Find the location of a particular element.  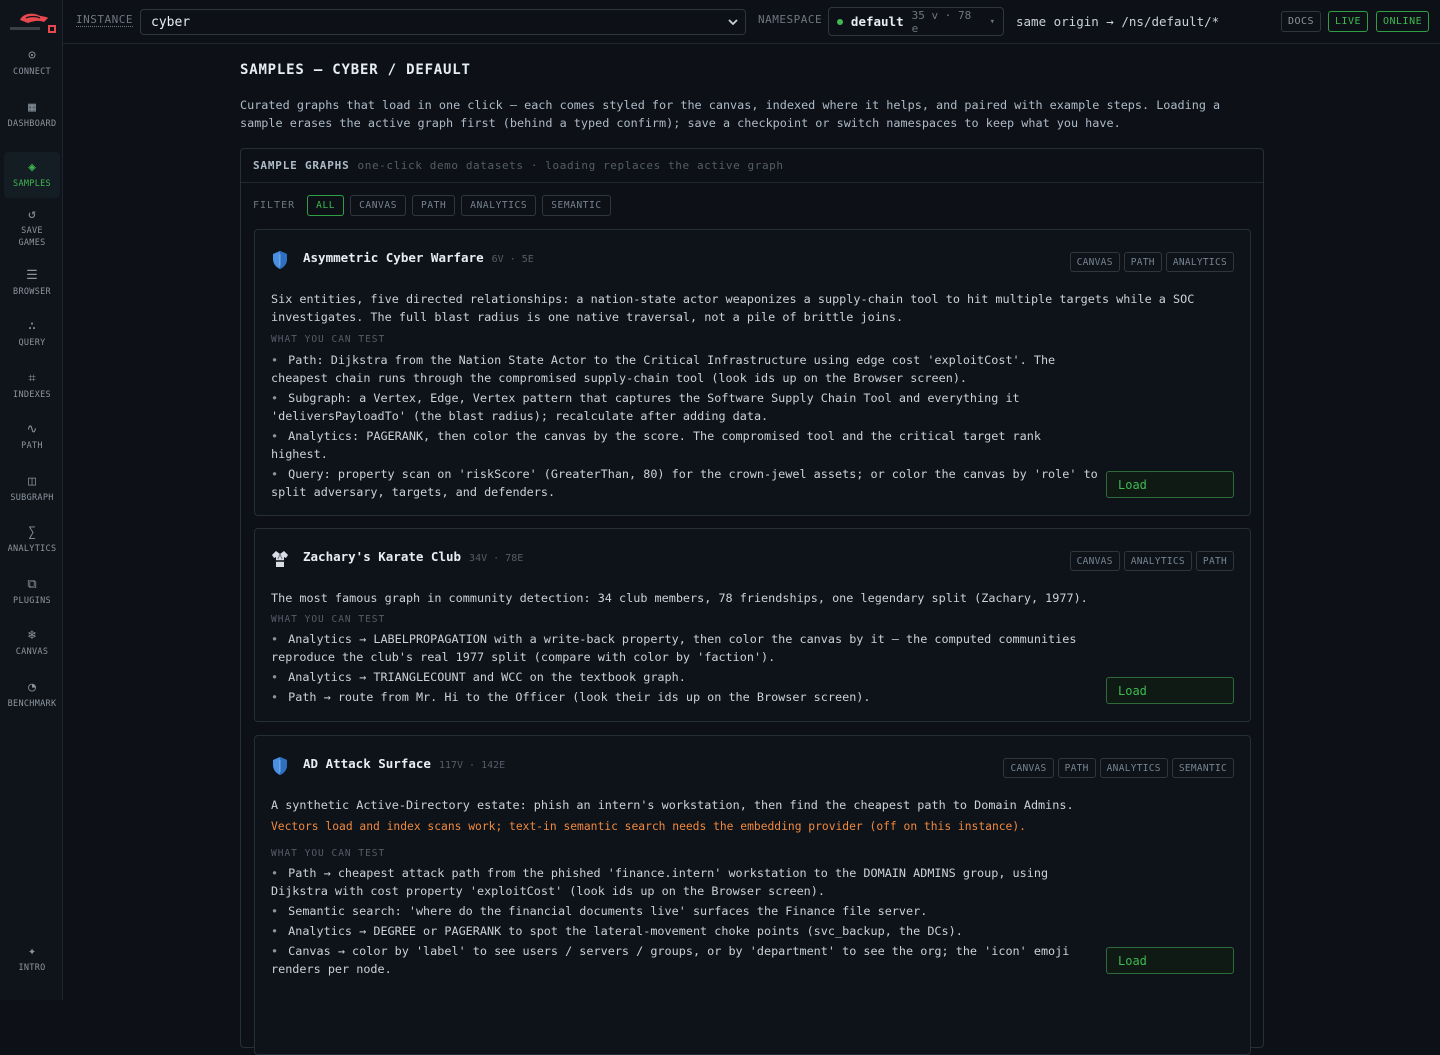

sidebar-item-label: INTRO is located at coordinates (32, 968).